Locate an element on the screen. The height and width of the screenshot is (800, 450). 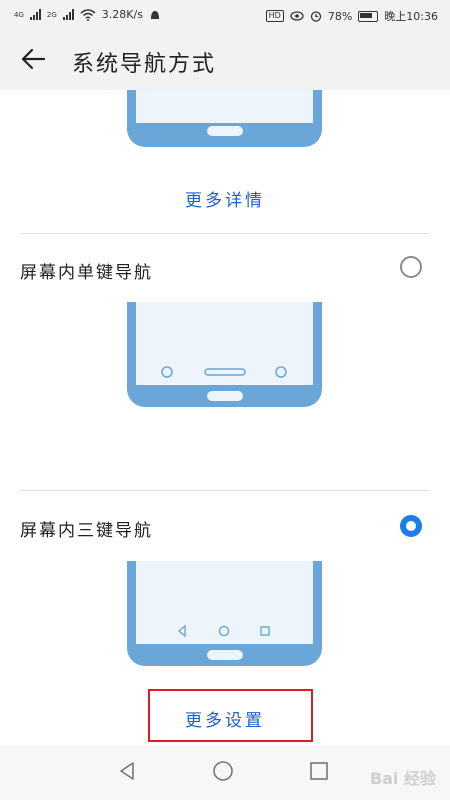
option-three-key-label: 屏幕内三键导航 is located at coordinates (86, 528).